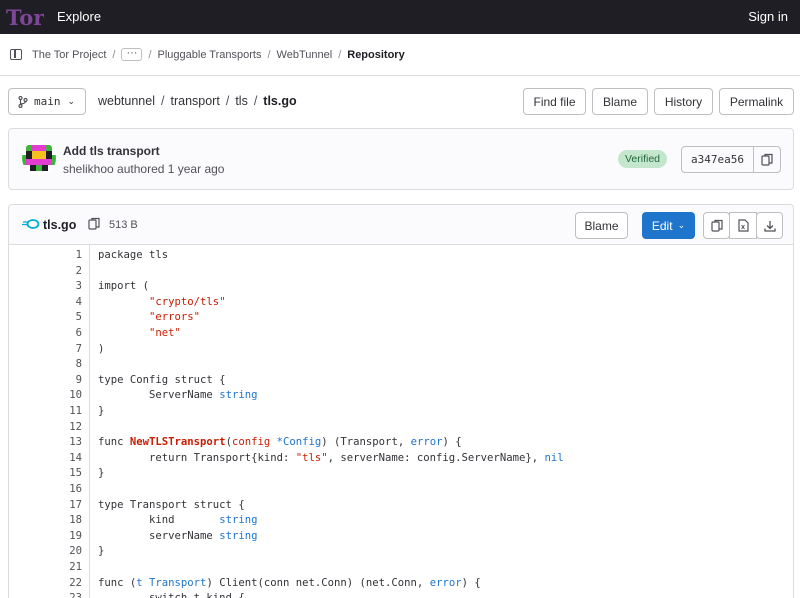 The width and height of the screenshot is (800, 598). I want to click on download-button, so click(769, 225).